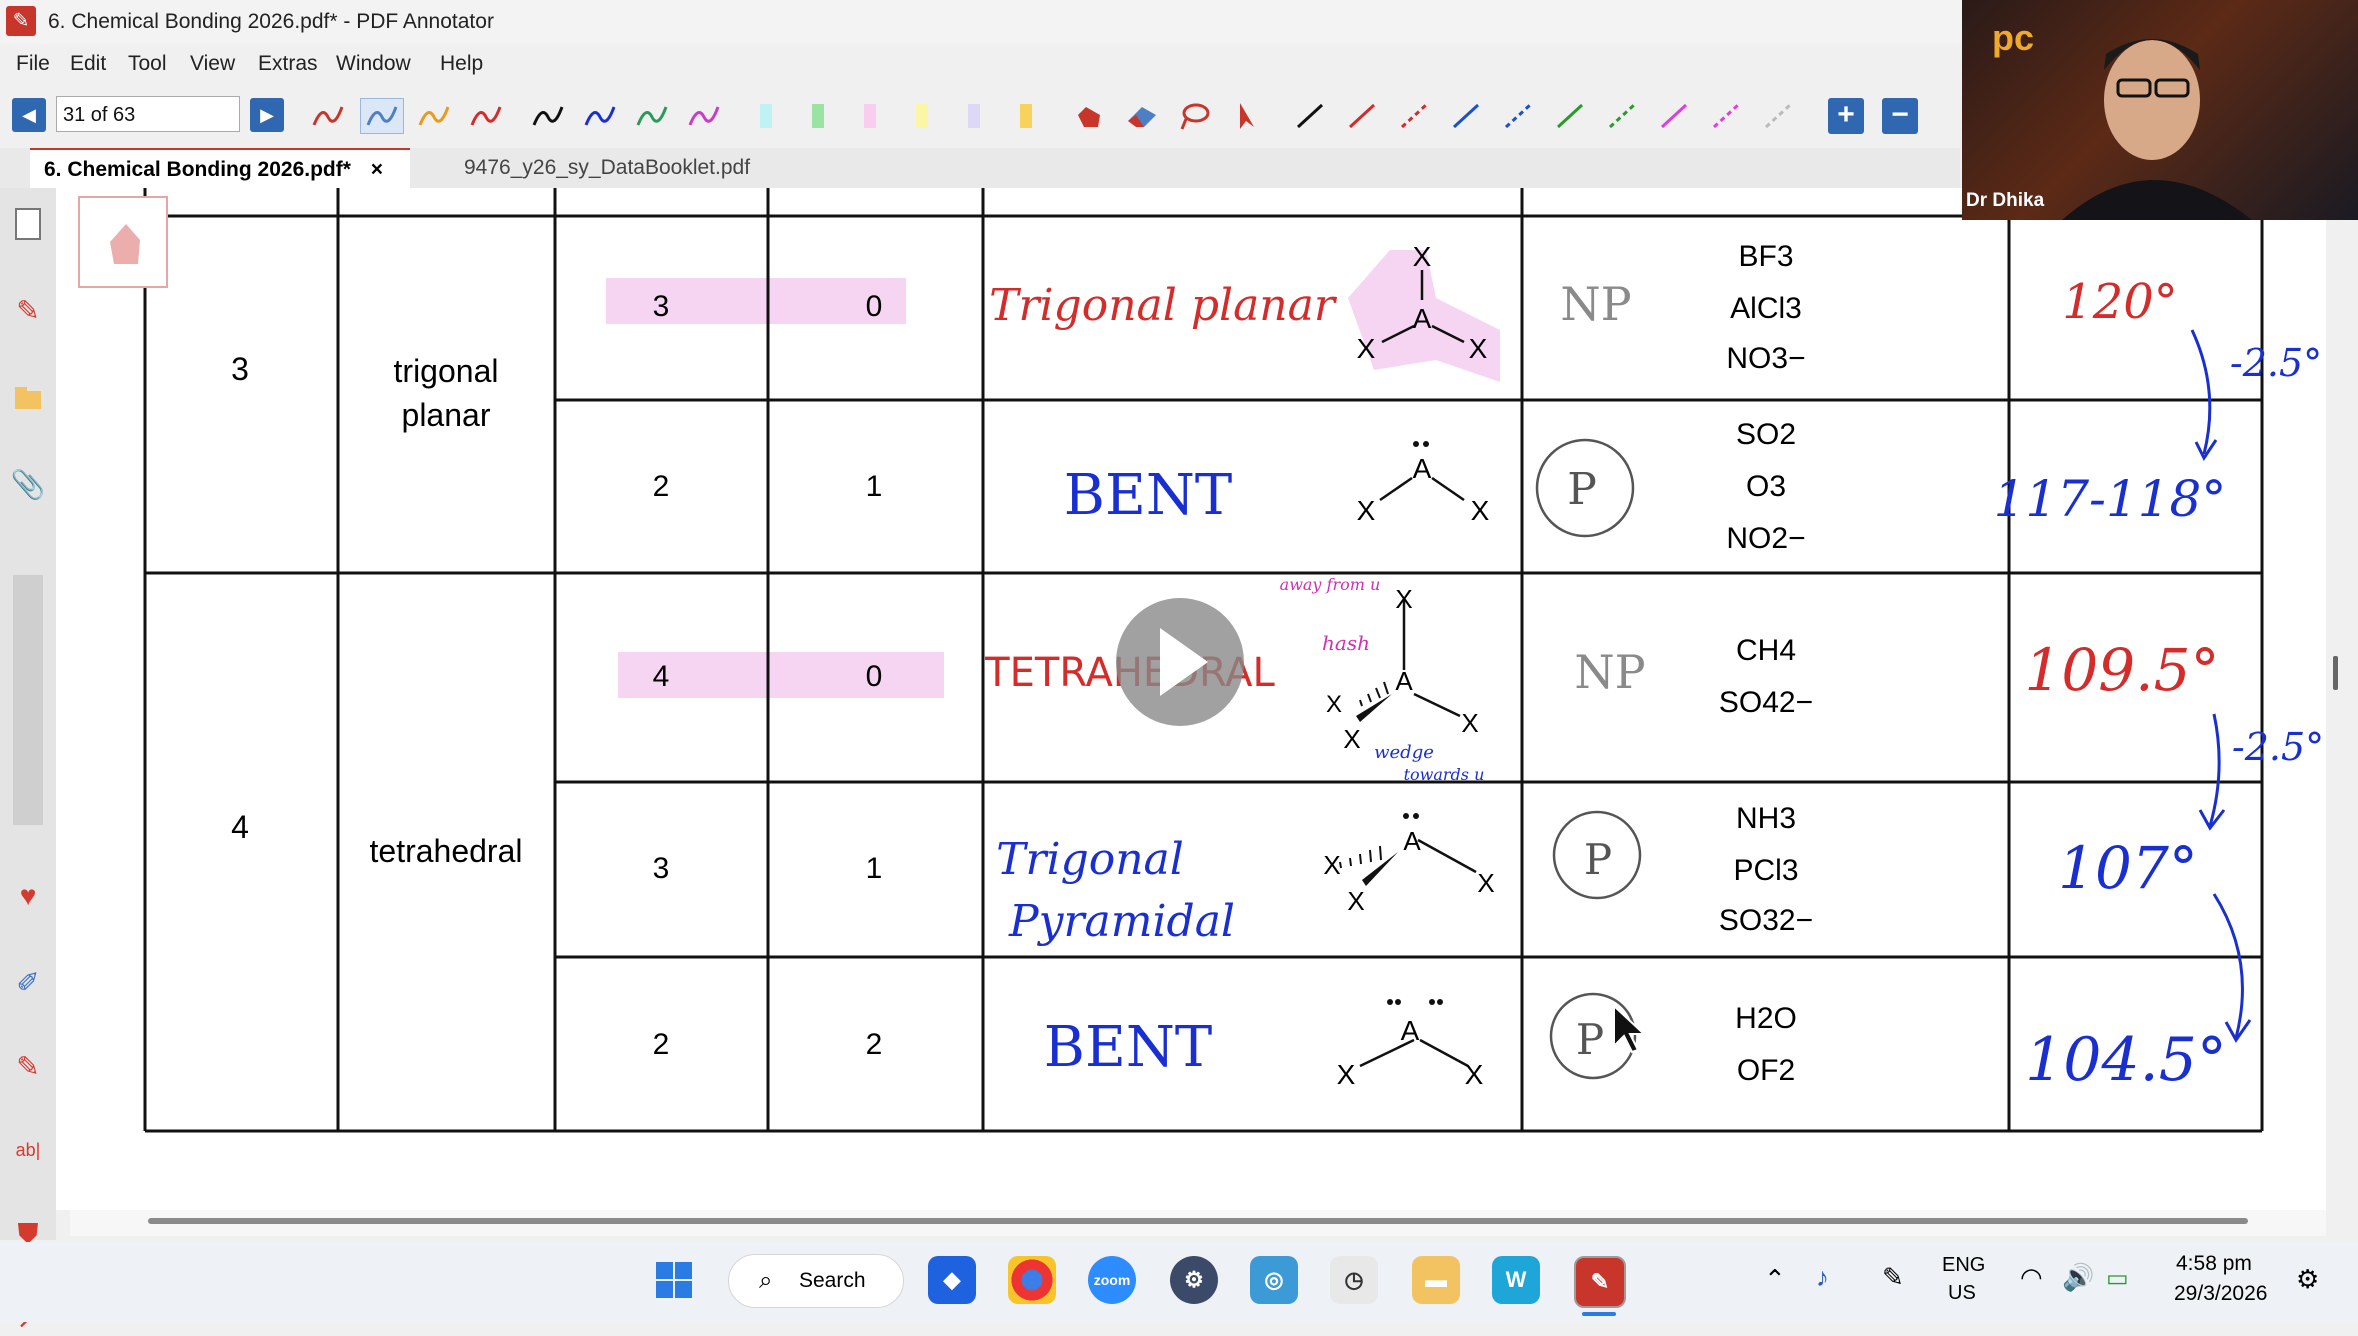 The height and width of the screenshot is (1336, 2358). I want to click on pencil-icon: ✎, so click(28, 310).